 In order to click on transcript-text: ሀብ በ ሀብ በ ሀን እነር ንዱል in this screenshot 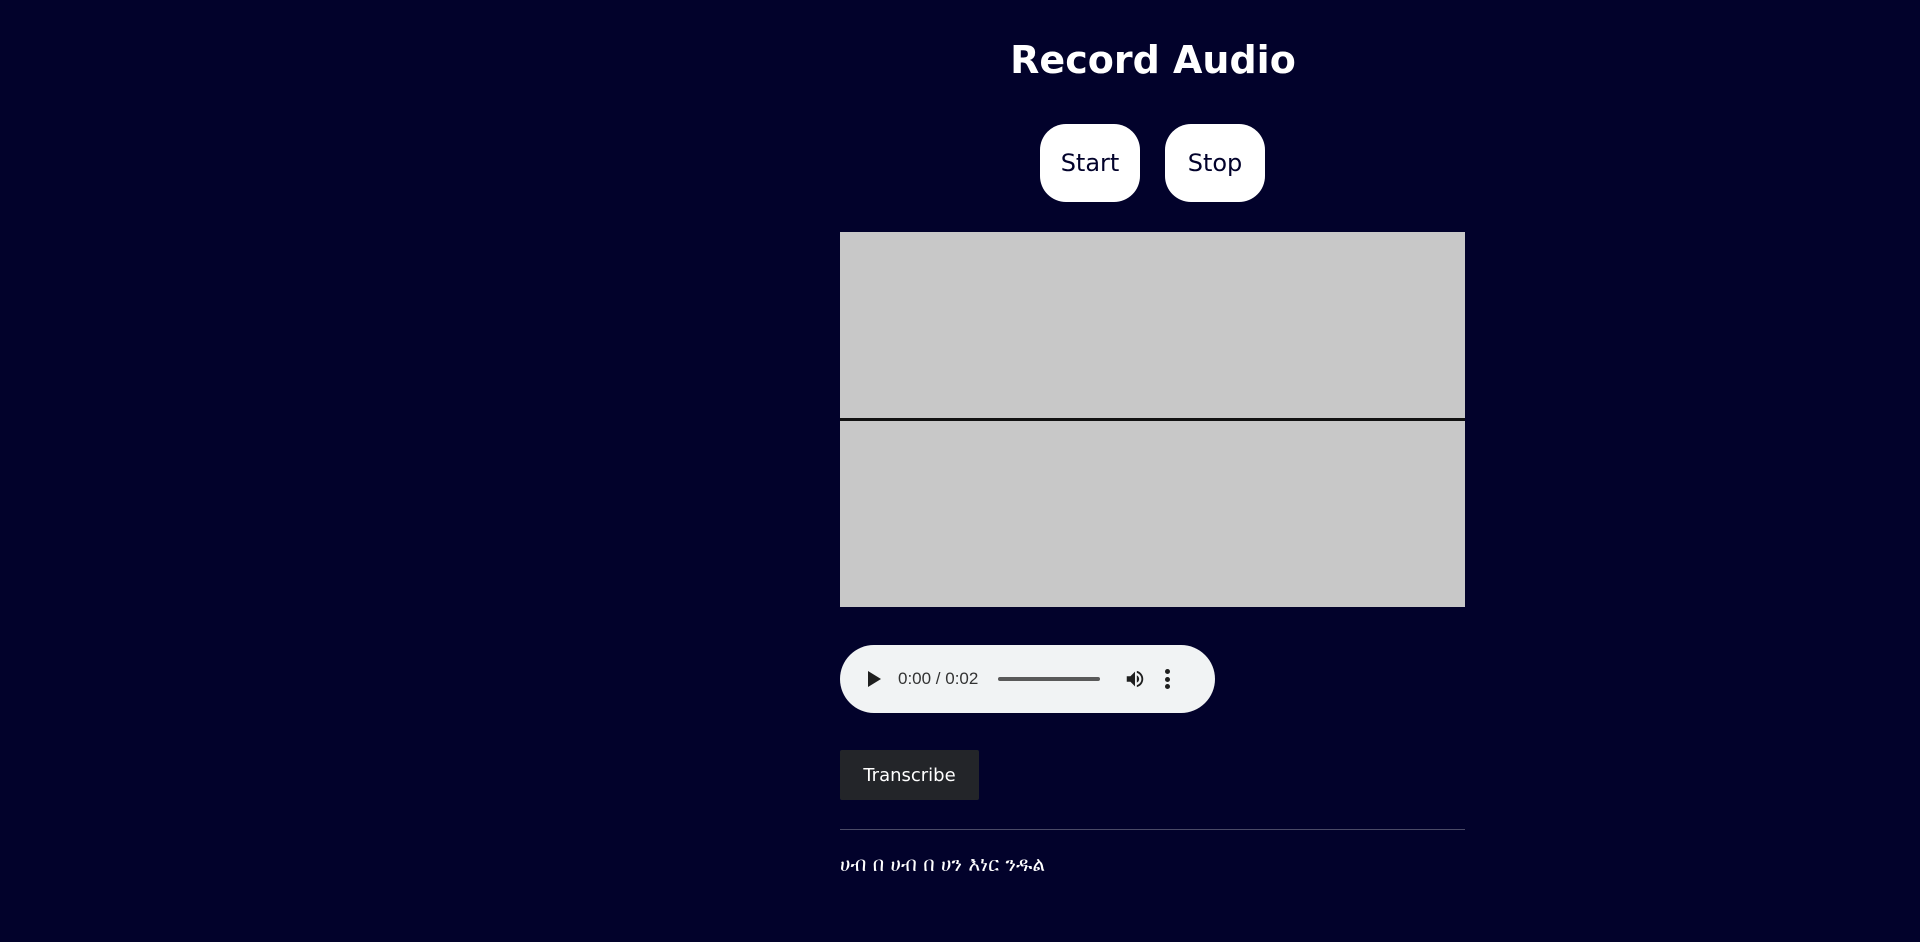, I will do `click(943, 864)`.